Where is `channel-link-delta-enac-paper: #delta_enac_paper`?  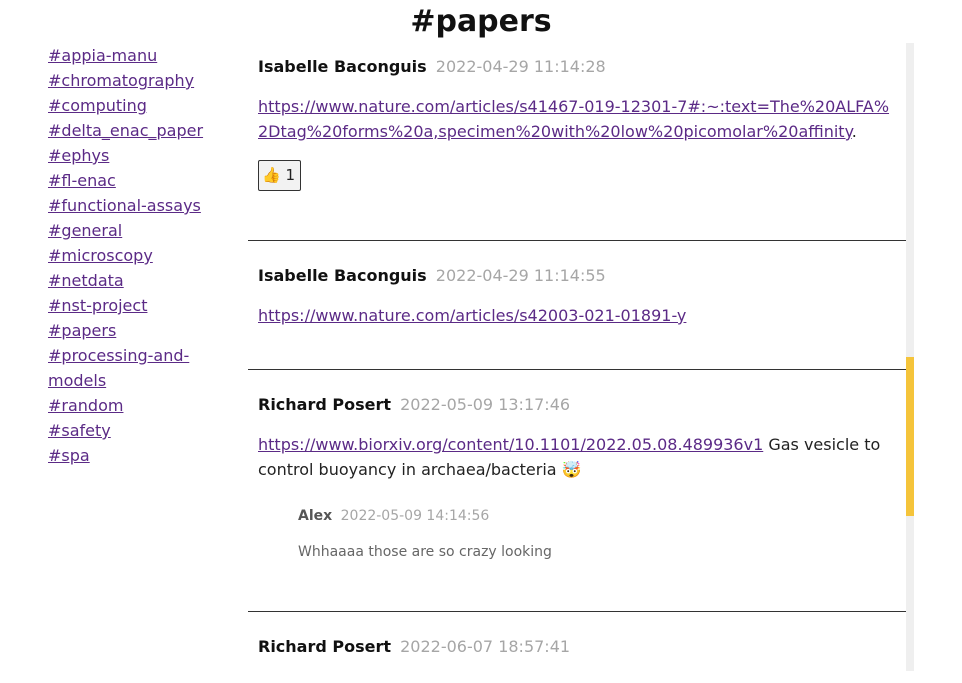 channel-link-delta-enac-paper: #delta_enac_paper is located at coordinates (143, 130).